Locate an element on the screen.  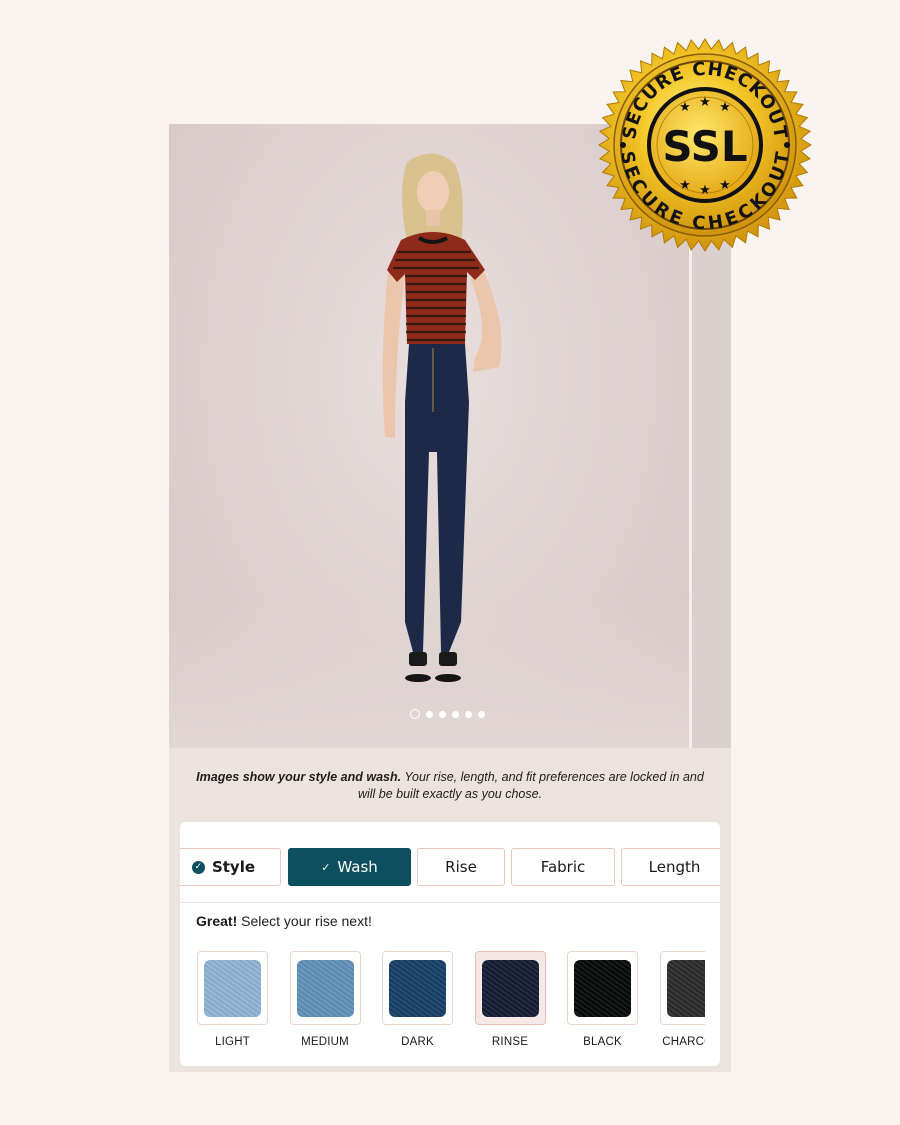
divider is located at coordinates (450, 902).